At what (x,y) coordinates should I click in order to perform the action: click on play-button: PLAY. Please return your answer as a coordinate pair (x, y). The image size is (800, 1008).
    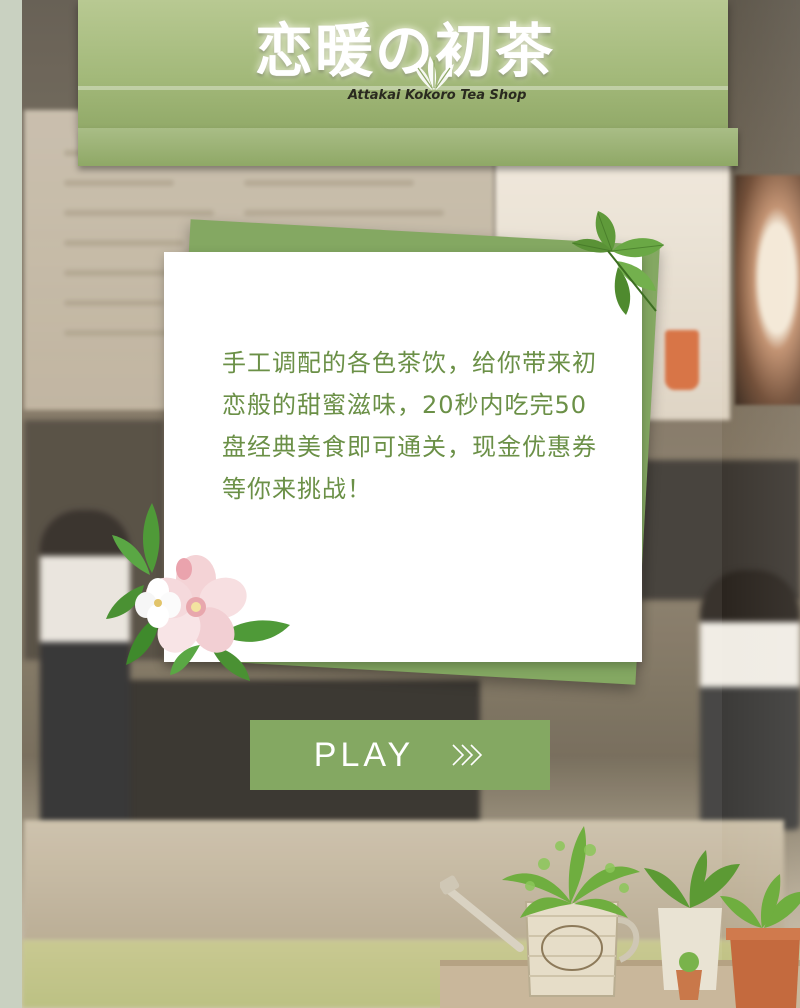
    Looking at the image, I should click on (400, 755).